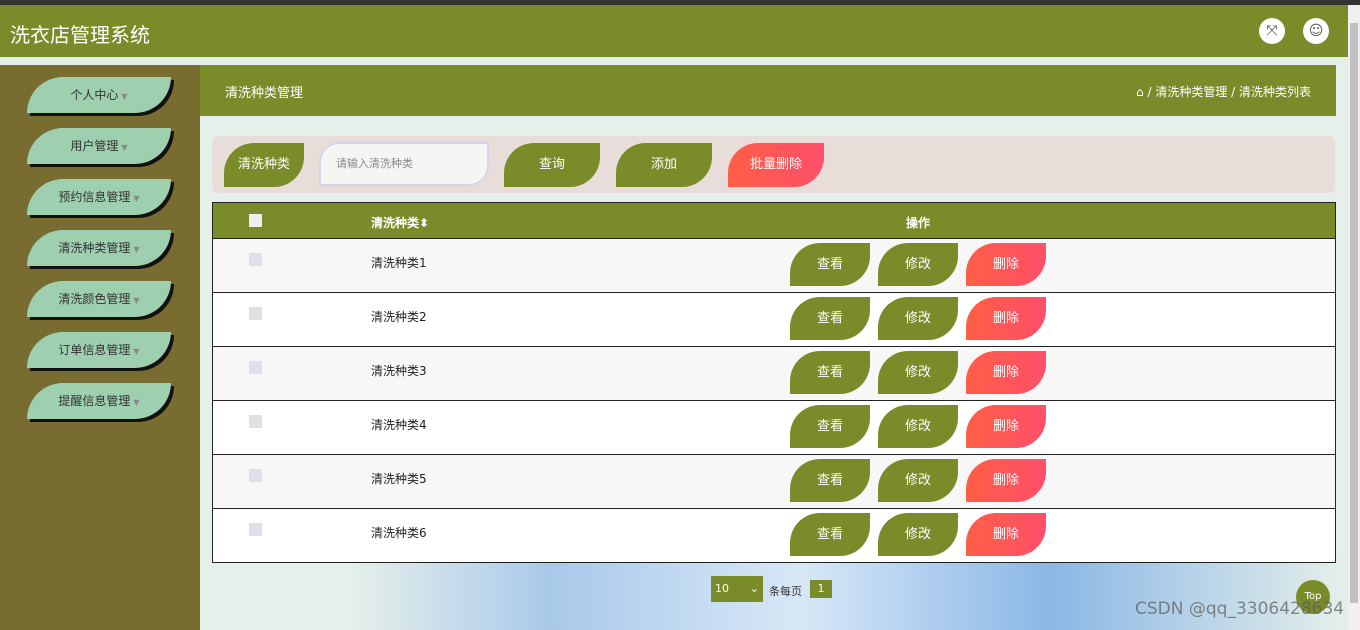 The image size is (1360, 630). What do you see at coordinates (264, 165) in the screenshot?
I see `search-label: 清洗种类` at bounding box center [264, 165].